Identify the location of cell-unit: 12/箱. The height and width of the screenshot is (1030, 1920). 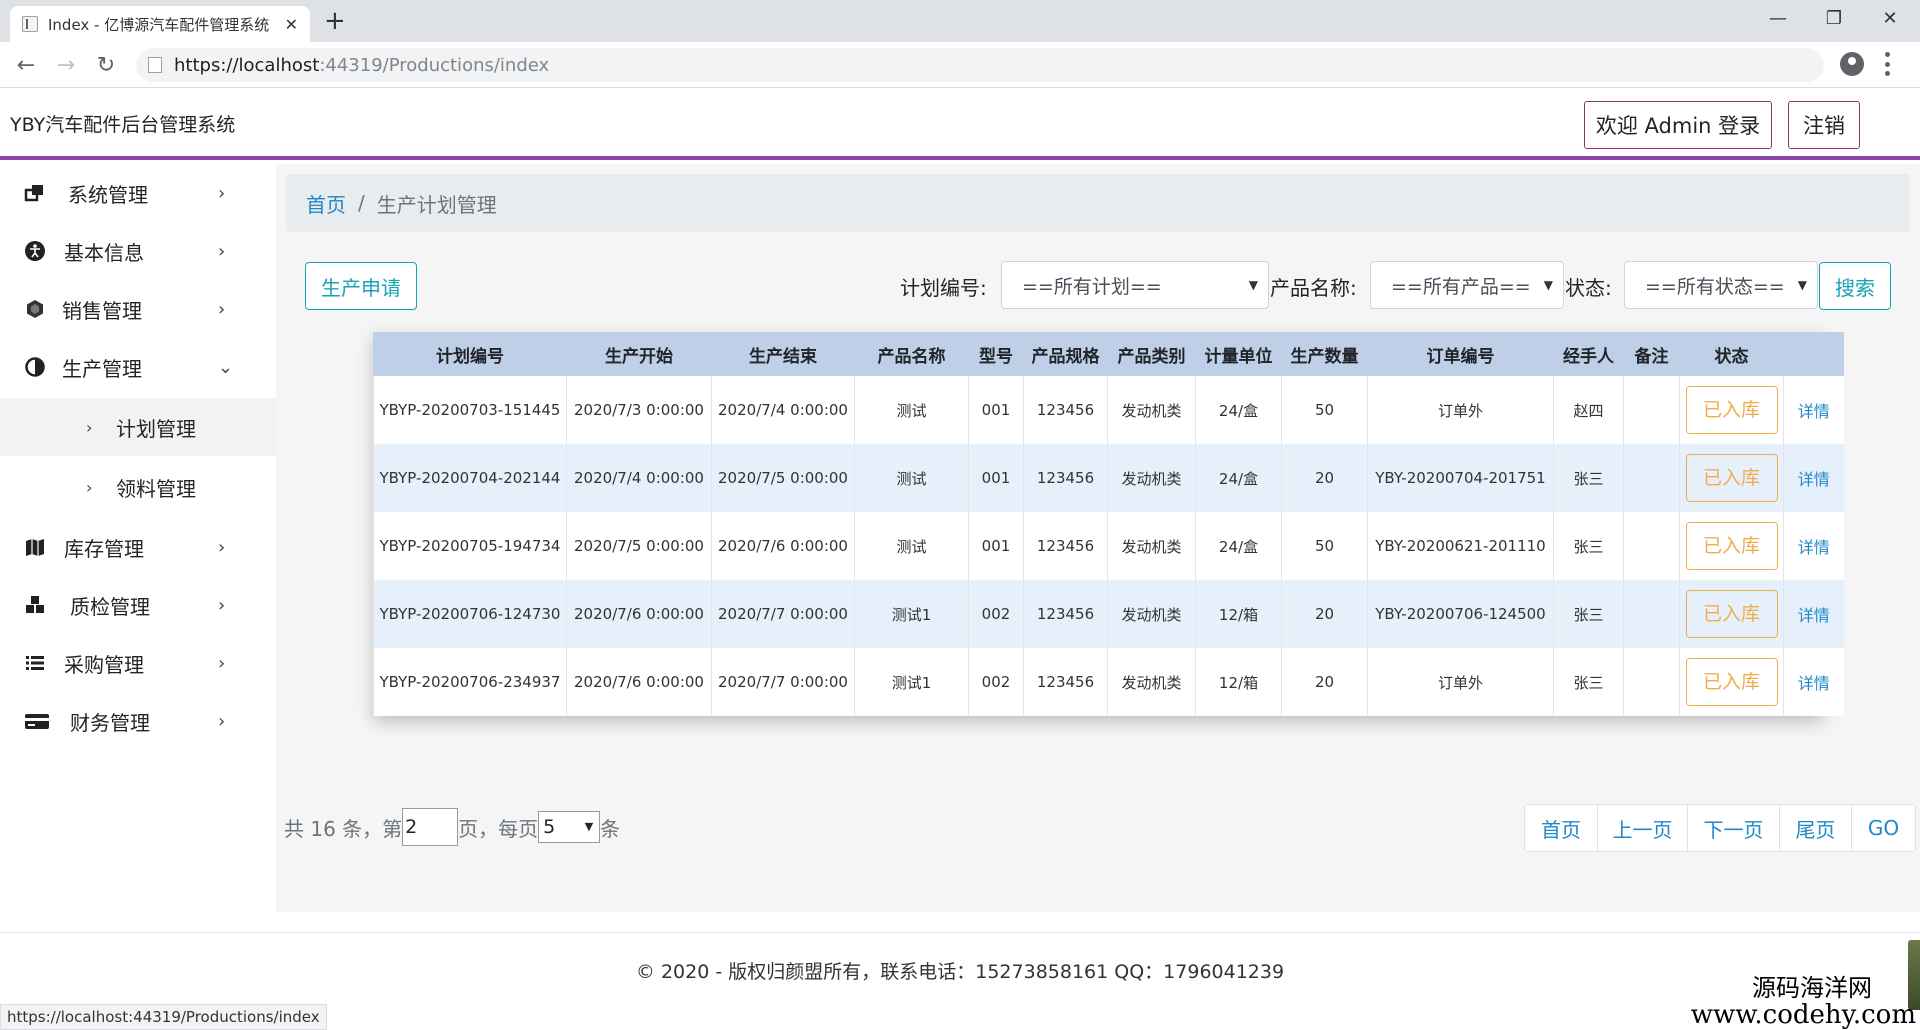
(1238, 614).